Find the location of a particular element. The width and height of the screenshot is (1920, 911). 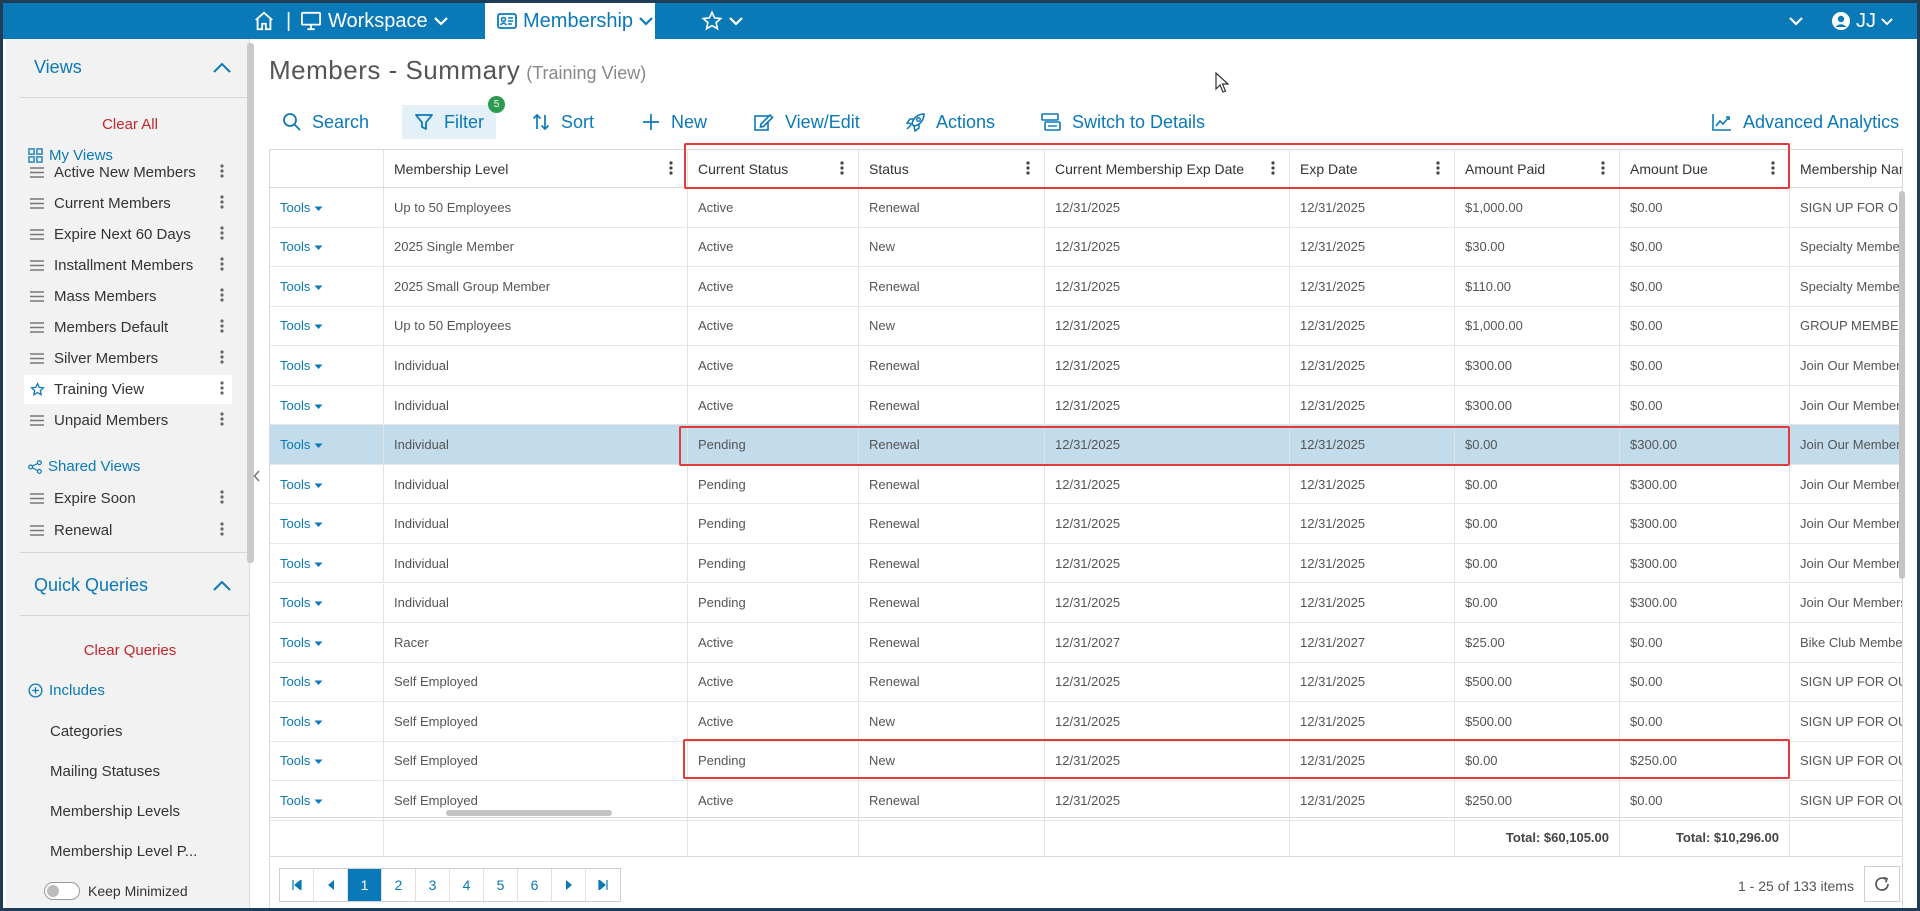

sidebar-item-unpaid-members: Unpaid Members is located at coordinates (128, 420).